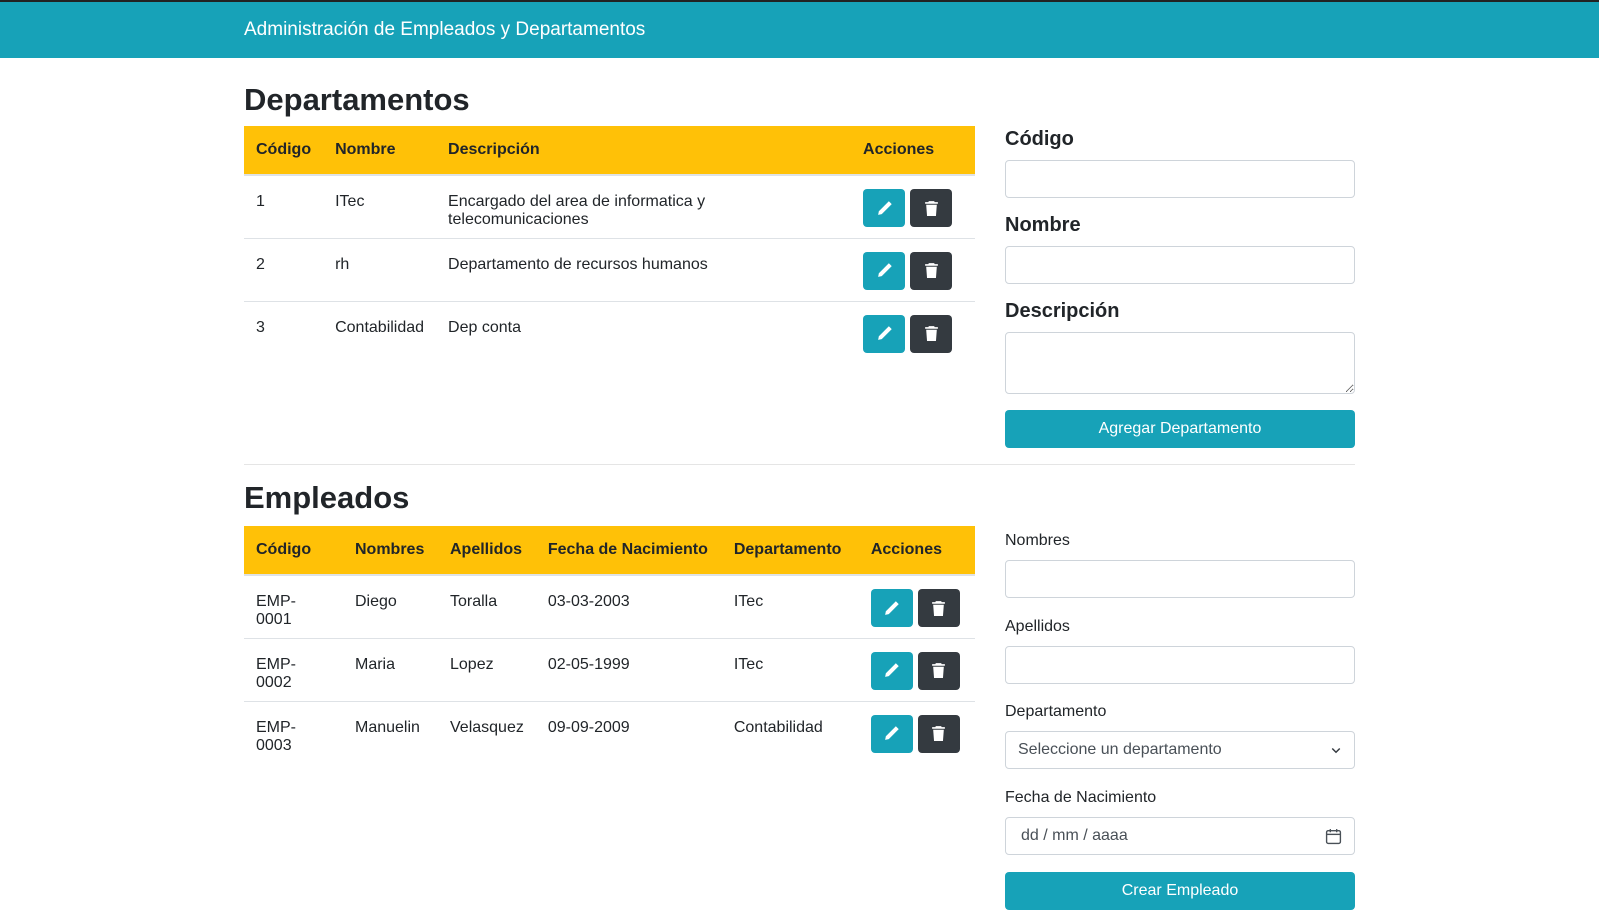 This screenshot has height=918, width=1599. Describe the element at coordinates (1062, 311) in the screenshot. I see `dept-description-label: Descripción` at that location.